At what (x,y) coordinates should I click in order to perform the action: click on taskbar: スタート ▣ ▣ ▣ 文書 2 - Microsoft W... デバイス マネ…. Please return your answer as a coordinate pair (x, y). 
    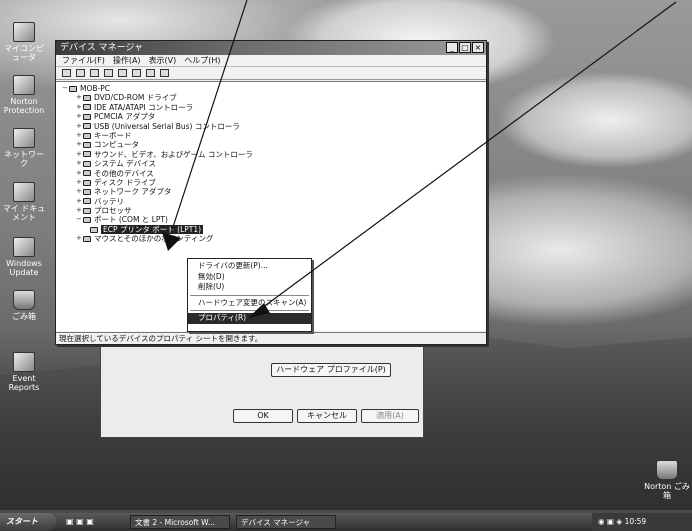
    Looking at the image, I should click on (346, 522).